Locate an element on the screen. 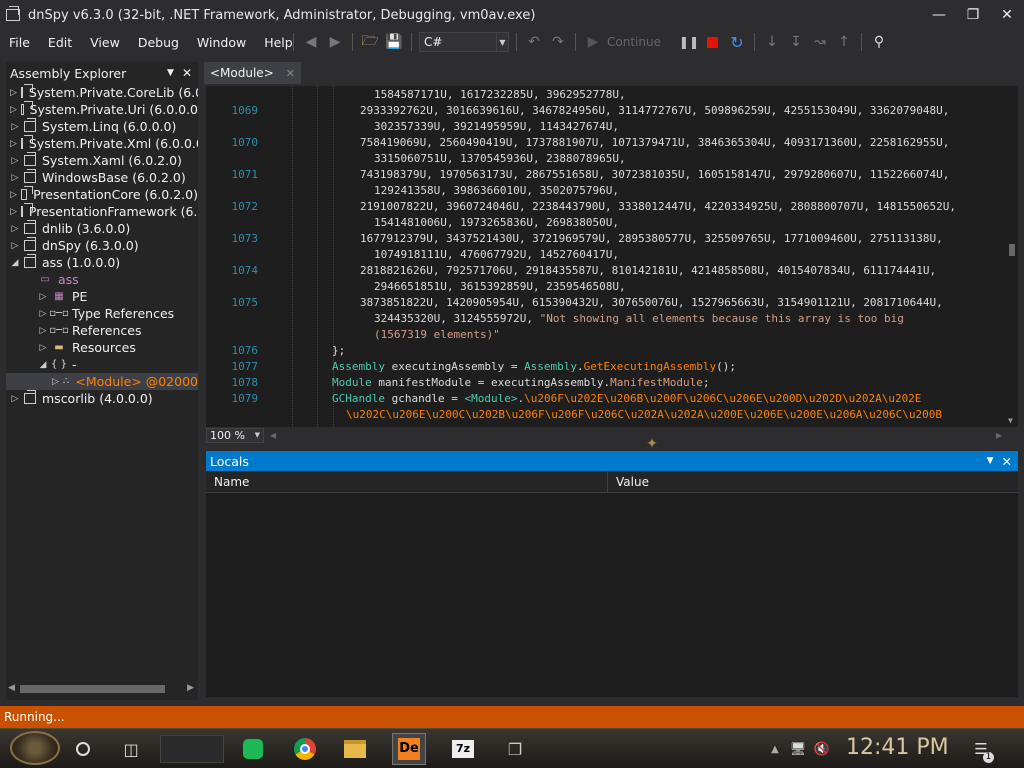 The image size is (1024, 768). redo-icon: ↷ is located at coordinates (558, 42).